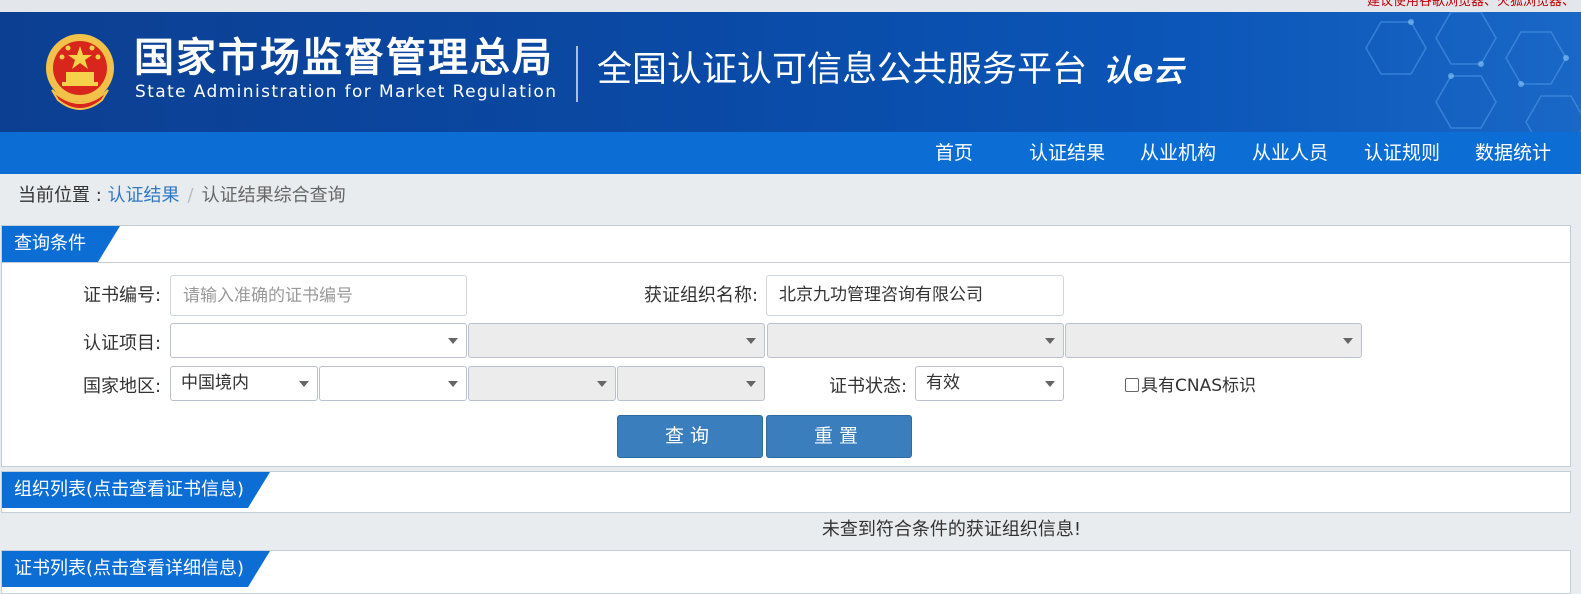  What do you see at coordinates (244, 383) in the screenshot?
I see `region-select-1: 中国境内` at bounding box center [244, 383].